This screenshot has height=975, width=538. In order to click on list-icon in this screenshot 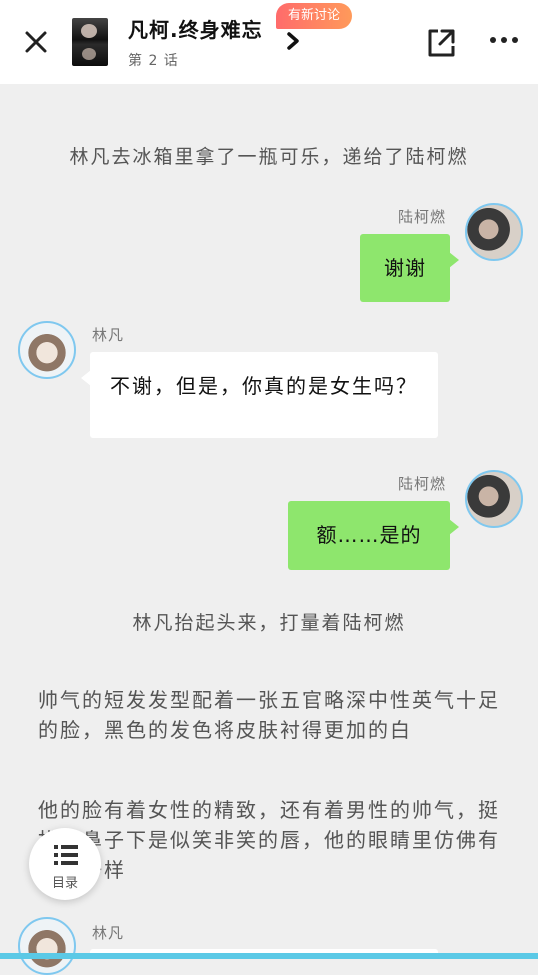, I will do `click(66, 855)`.